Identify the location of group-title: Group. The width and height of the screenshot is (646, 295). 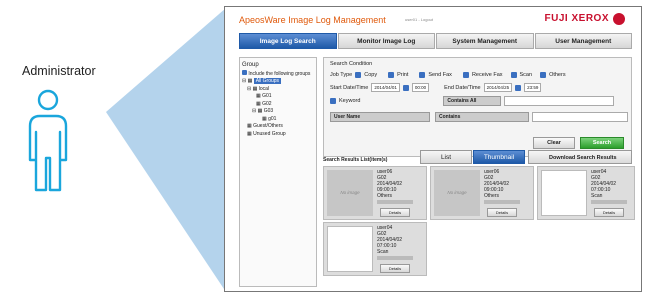
(250, 64).